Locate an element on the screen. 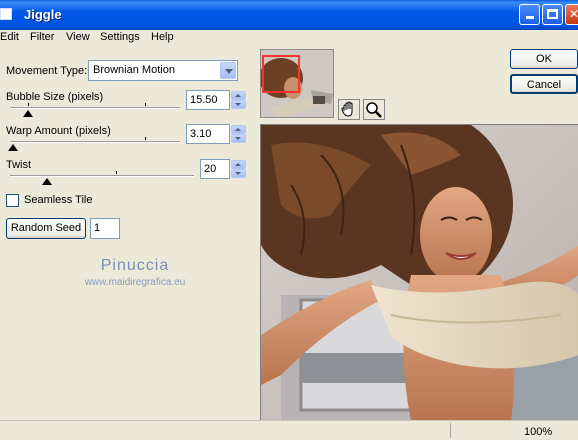 The image size is (578, 440). twist-spinner is located at coordinates (238, 169).